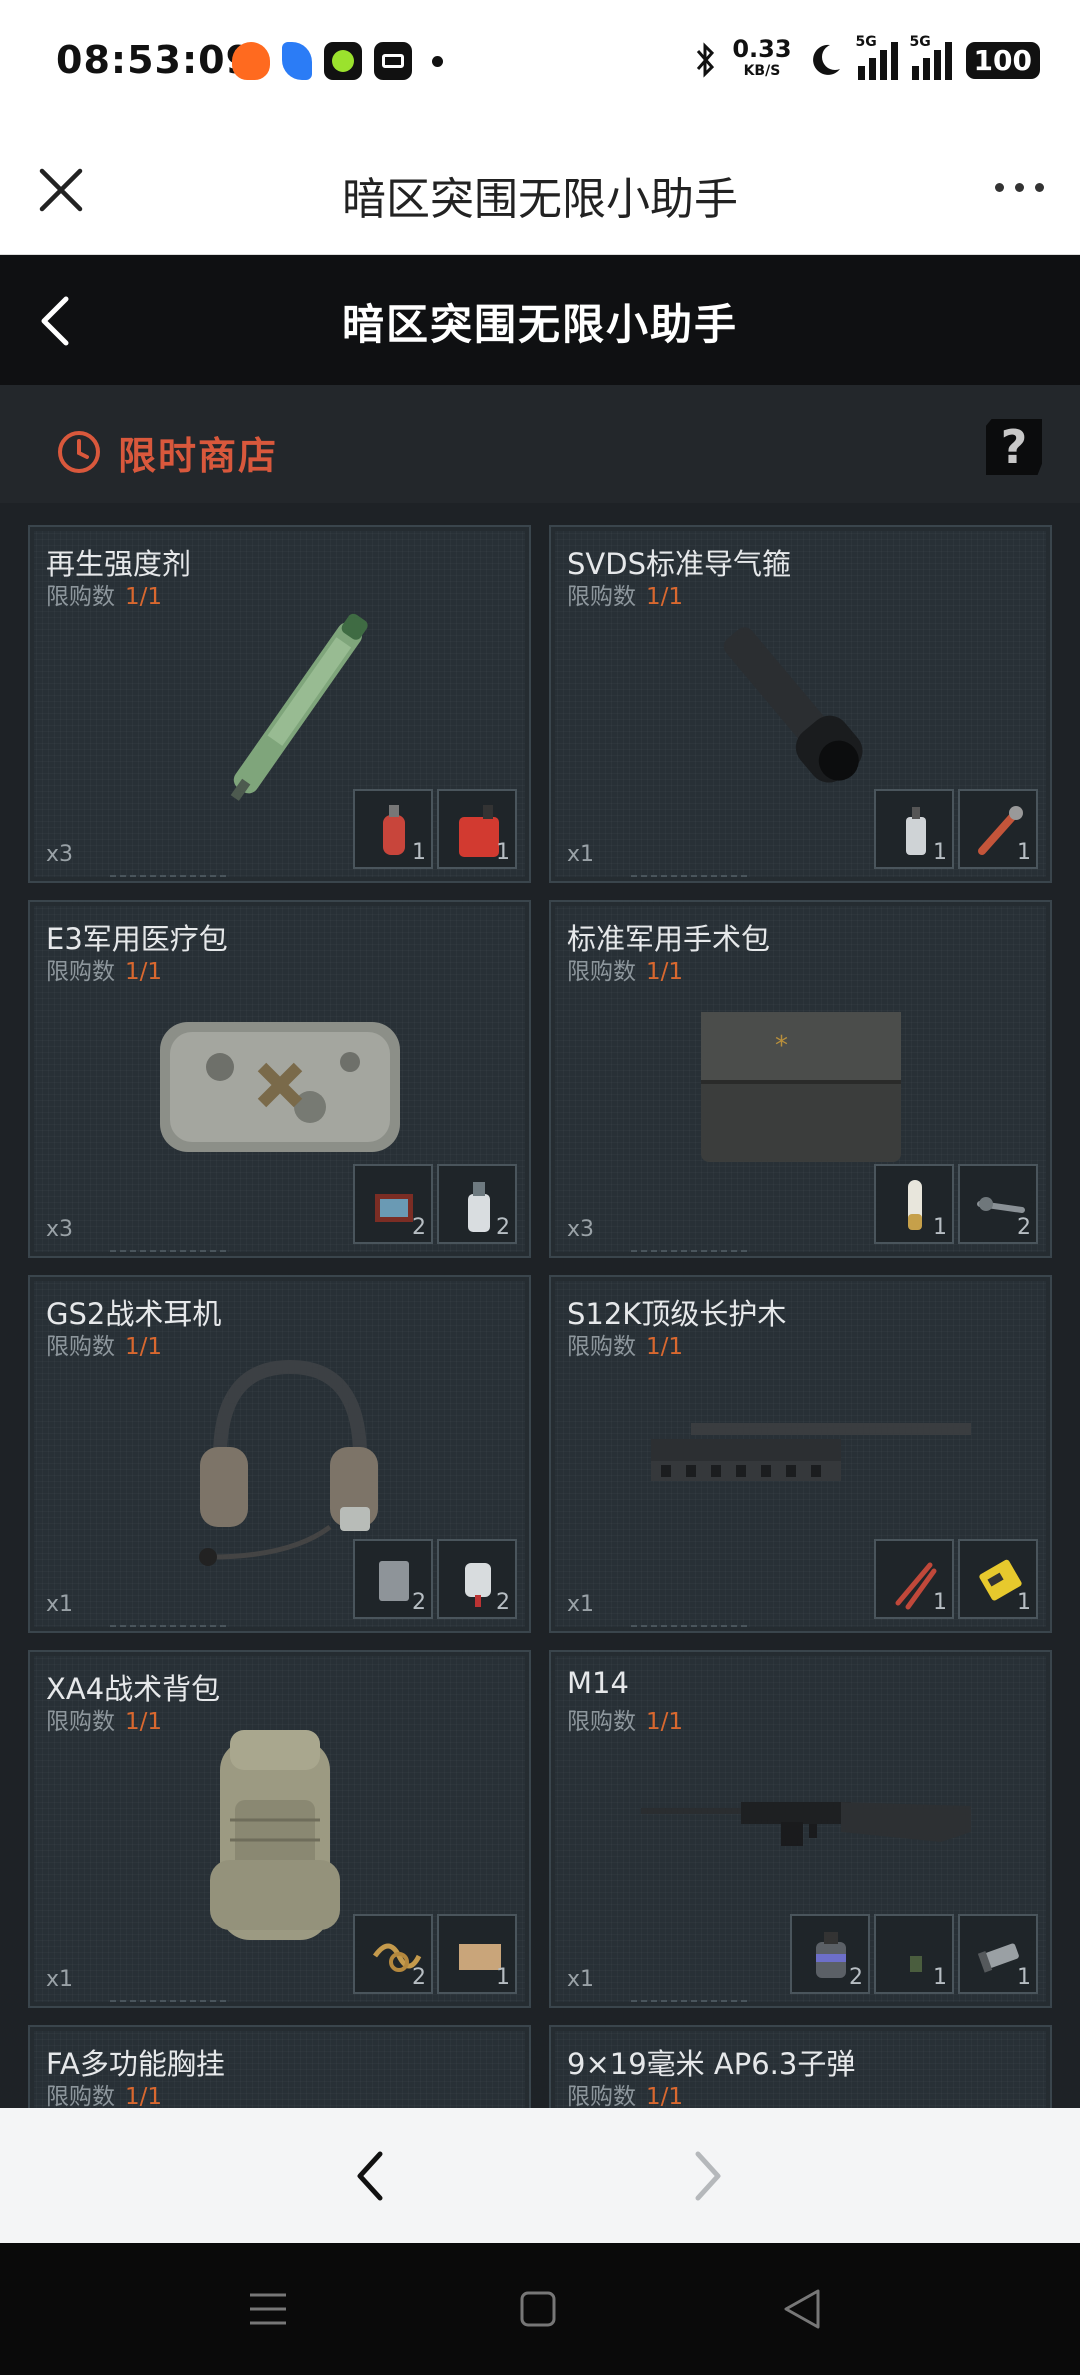 This screenshot has width=1080, height=2375. What do you see at coordinates (1019, 187) in the screenshot?
I see `more-options-icon` at bounding box center [1019, 187].